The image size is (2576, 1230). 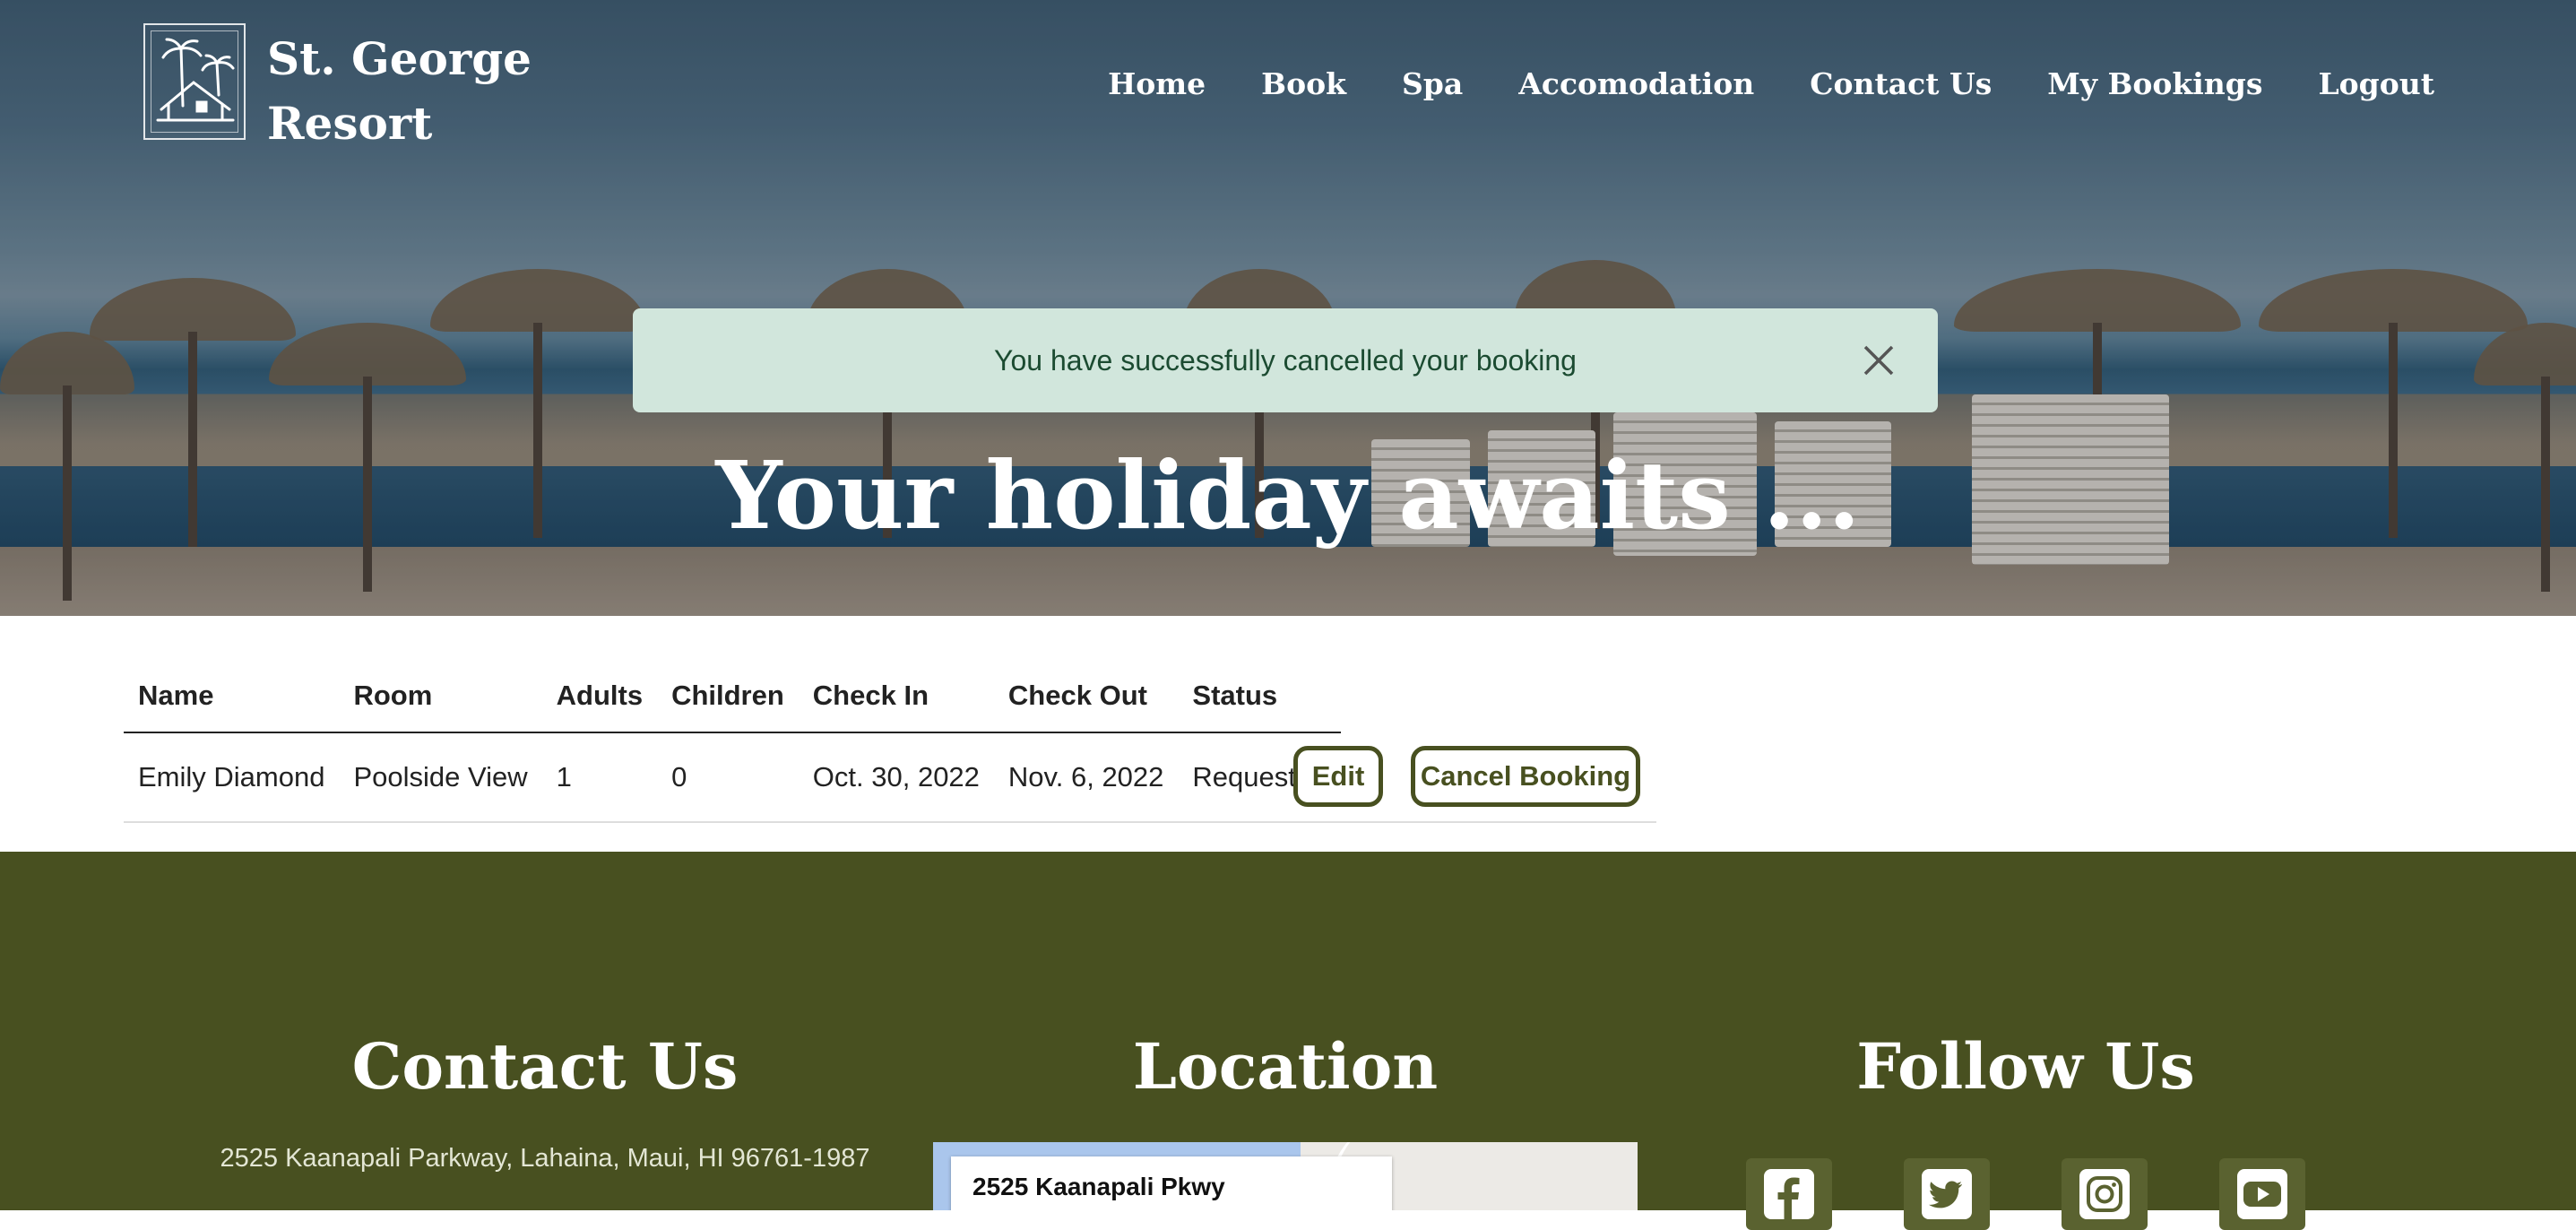 I want to click on youtube-link, so click(x=2262, y=1194).